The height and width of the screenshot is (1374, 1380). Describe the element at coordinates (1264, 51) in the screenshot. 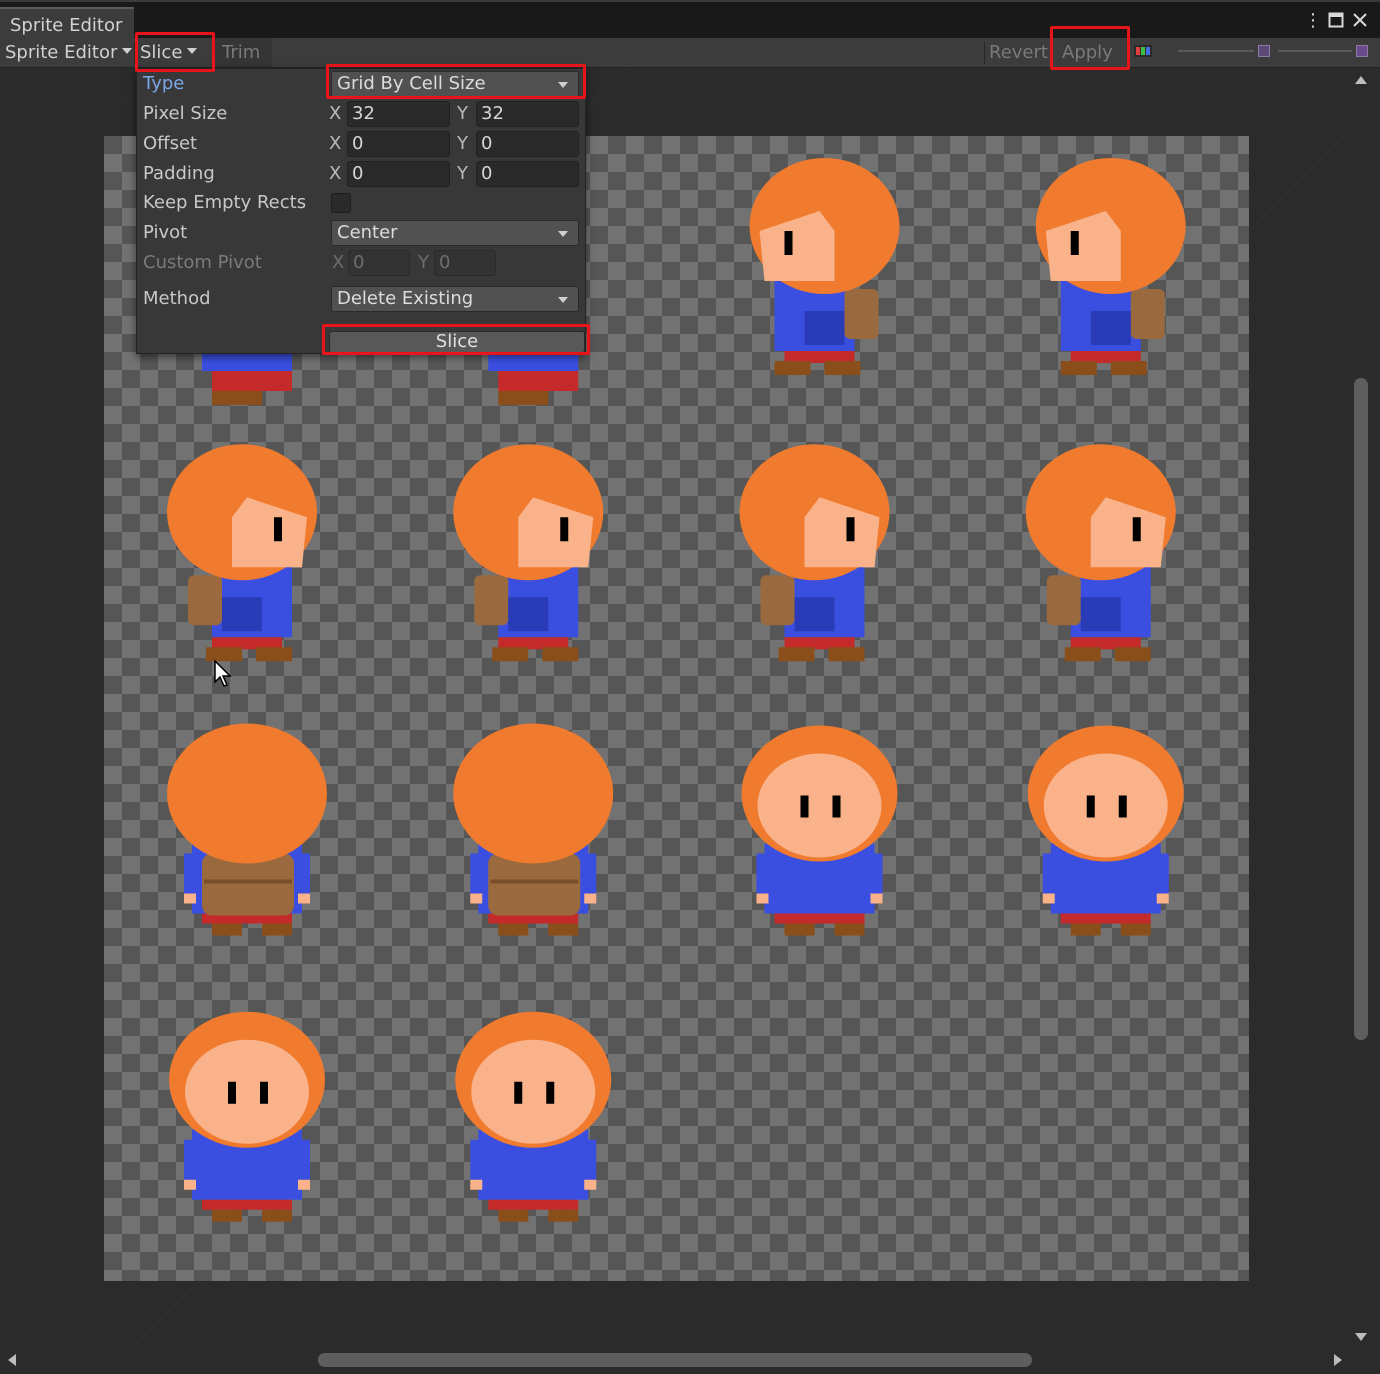

I see `zoom-slider-icon` at that location.